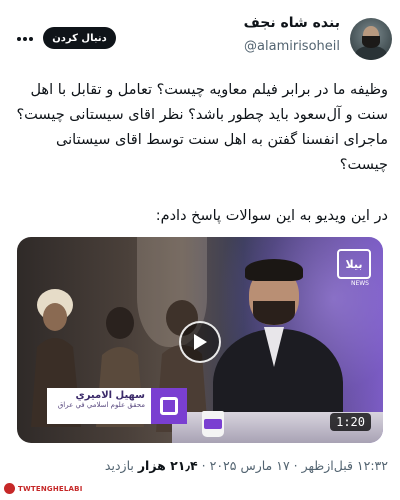 The height and width of the screenshot is (500, 400). I want to click on follow-button: دنبال کردن, so click(79, 38).